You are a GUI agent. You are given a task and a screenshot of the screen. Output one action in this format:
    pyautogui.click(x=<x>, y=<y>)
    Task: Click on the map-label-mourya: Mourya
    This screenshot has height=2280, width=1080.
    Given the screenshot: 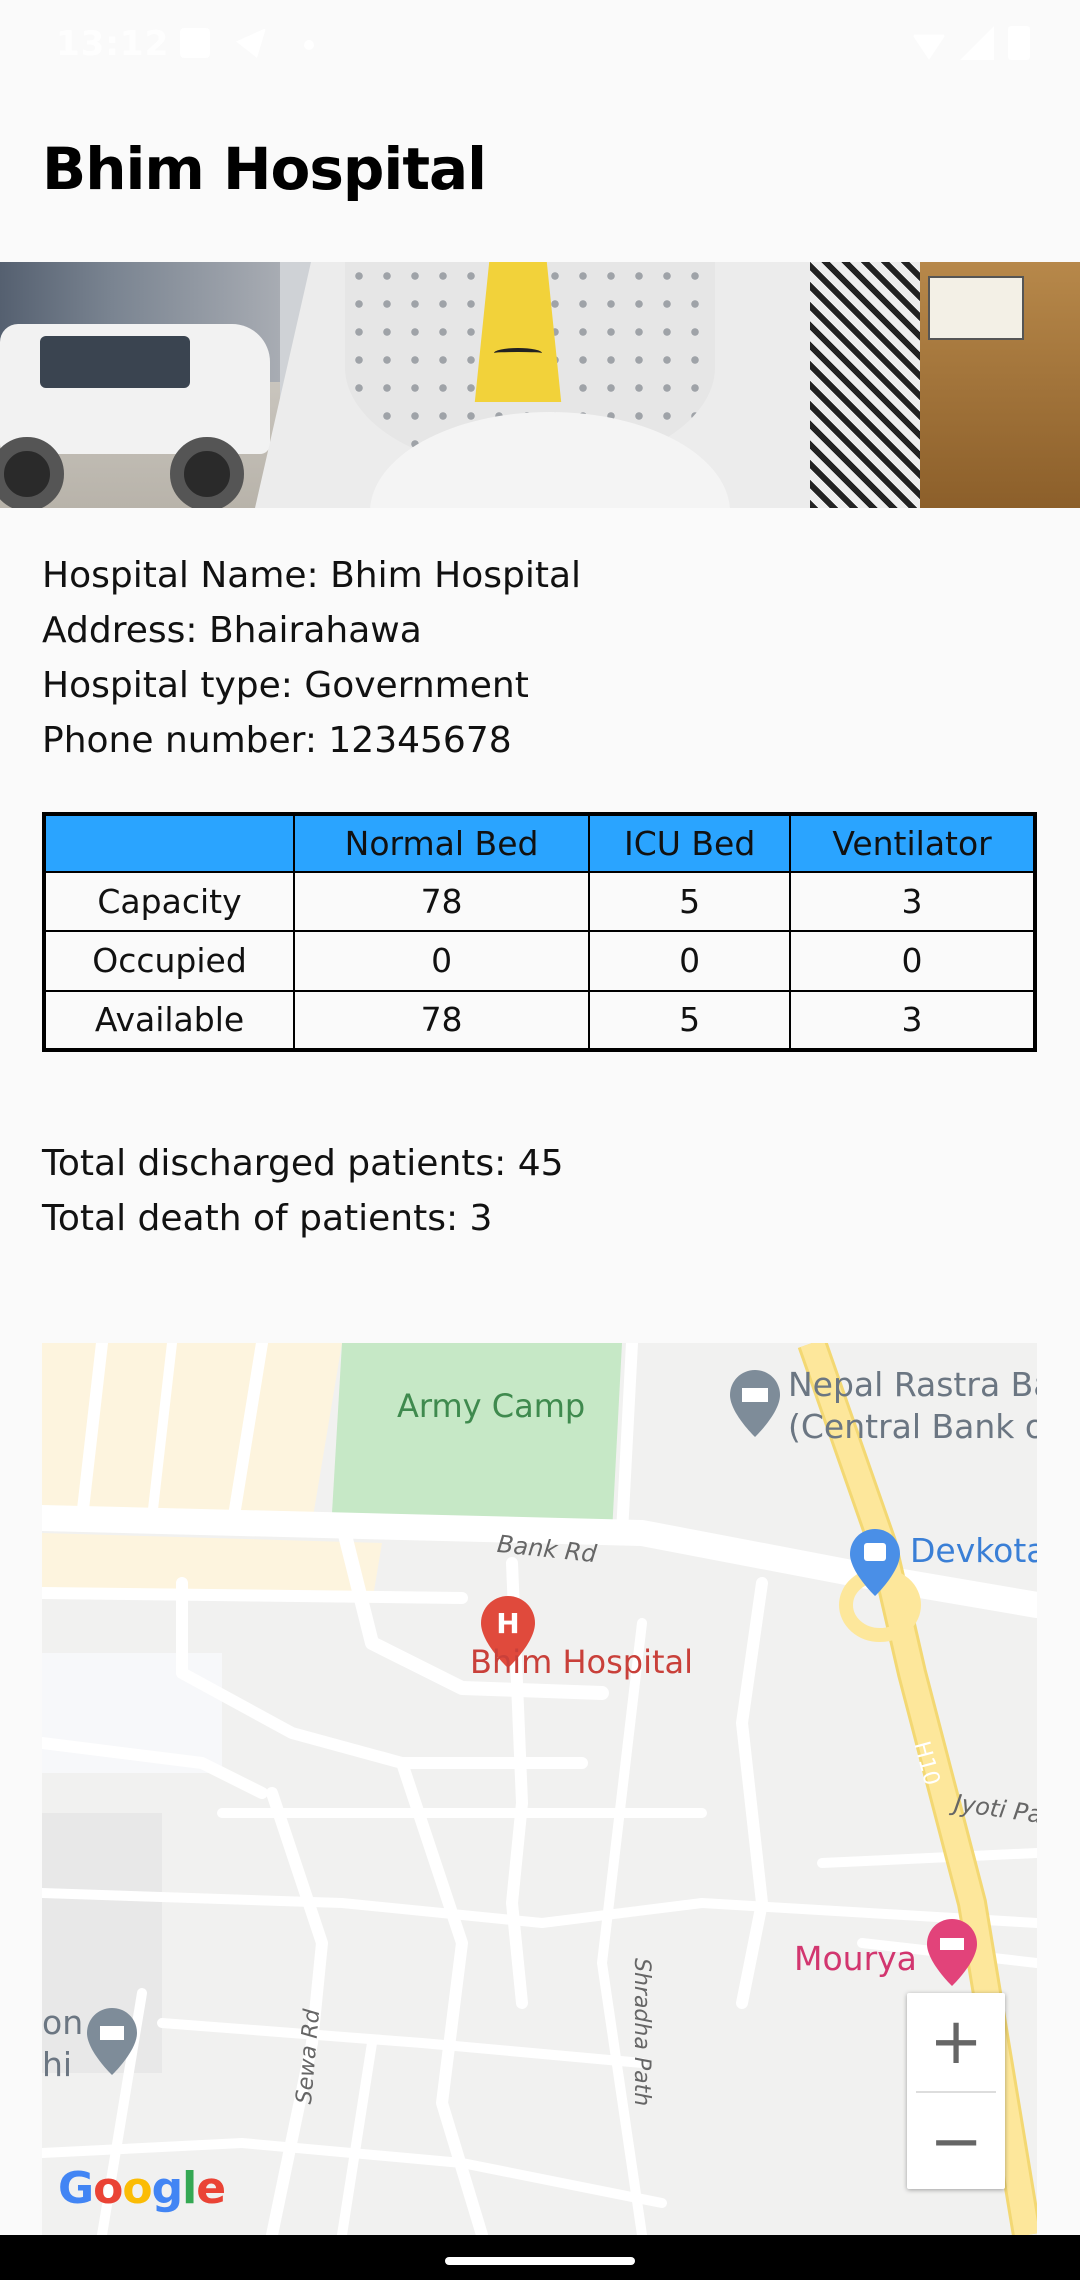 What is the action you would take?
    pyautogui.click(x=855, y=1958)
    